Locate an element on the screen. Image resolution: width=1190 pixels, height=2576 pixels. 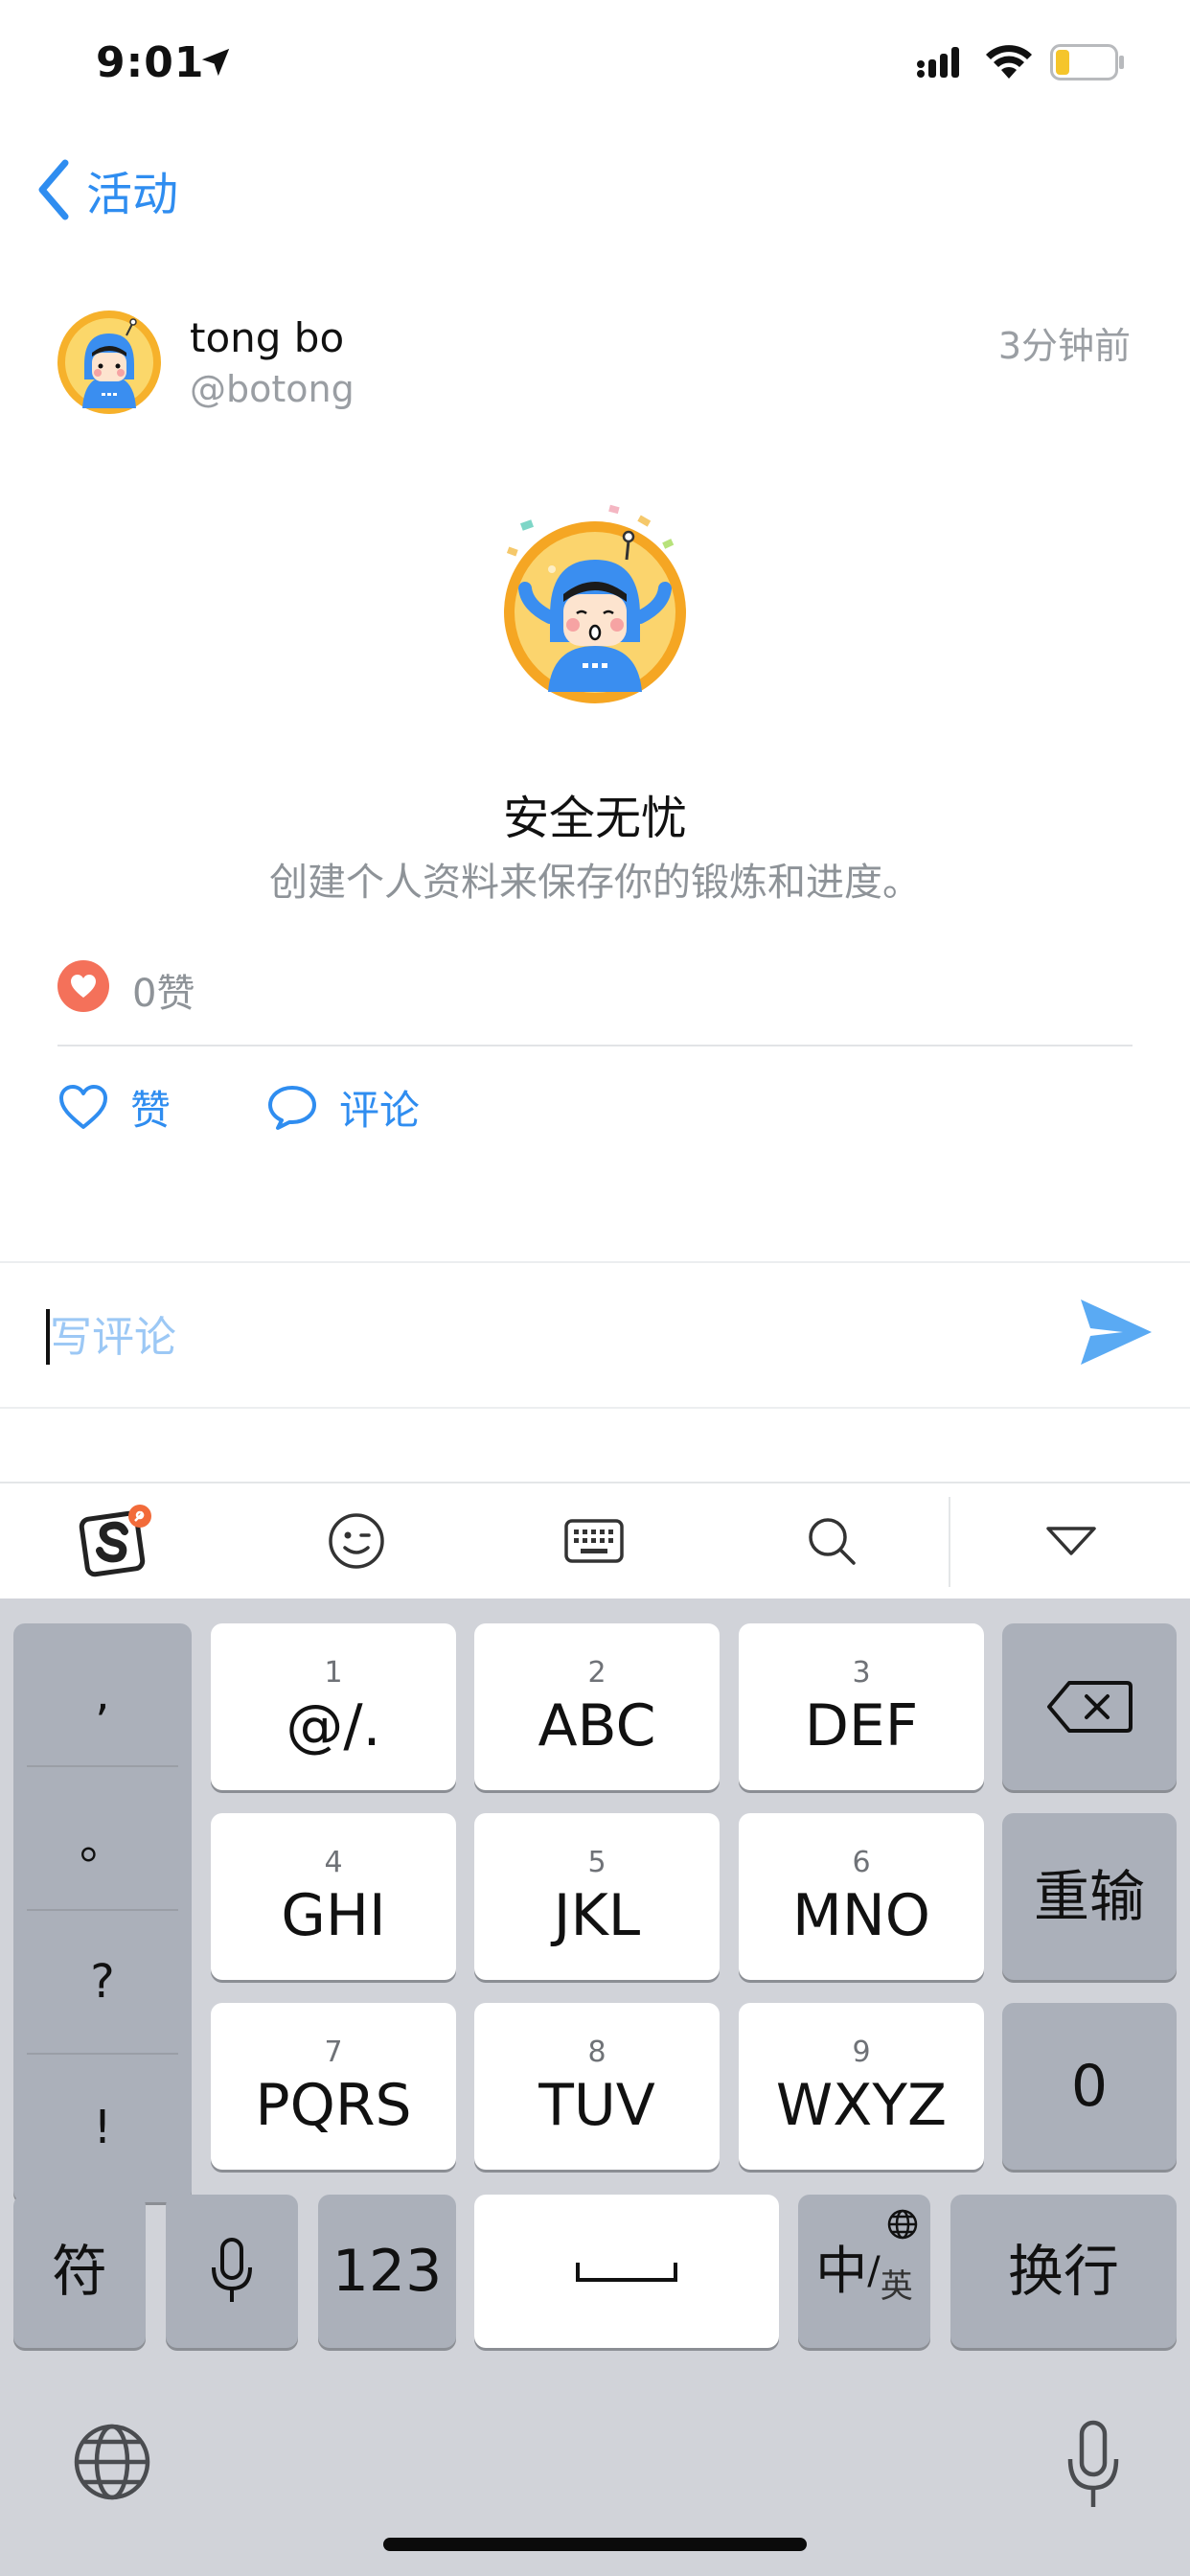
punctuation-column: , 。 ? ! is located at coordinates (103, 1912).